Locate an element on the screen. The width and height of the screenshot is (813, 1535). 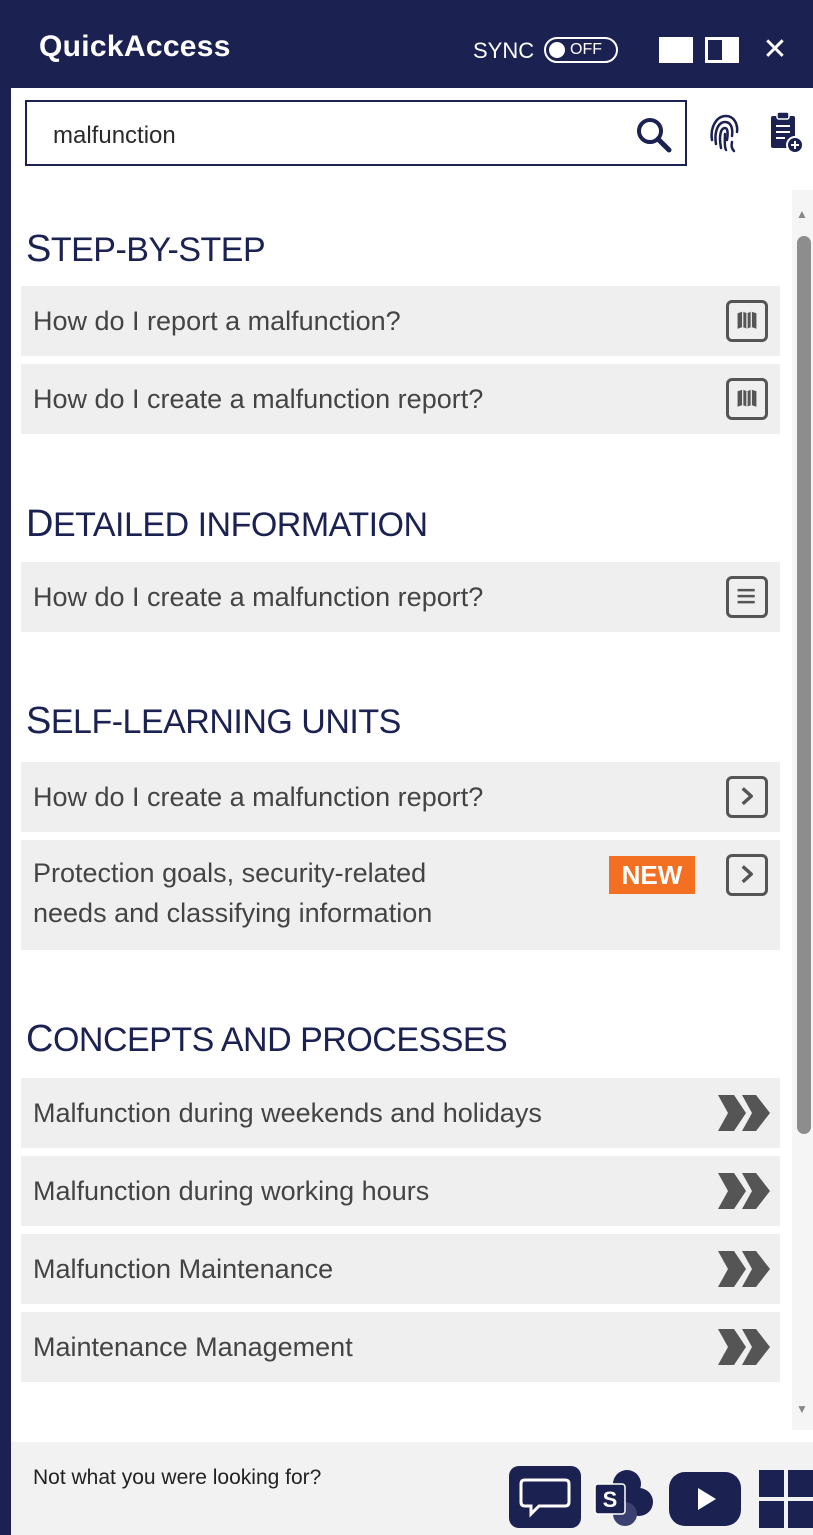
result-label: Malfunction during weekends and holidays is located at coordinates (287, 1113).